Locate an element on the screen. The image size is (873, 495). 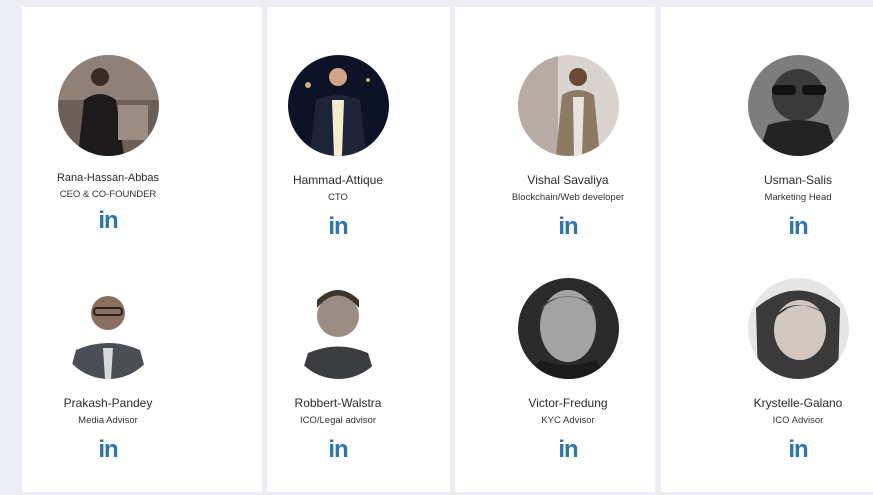
team-member: Krystelle-Galano ICO Advisor in is located at coordinates (785, 370).